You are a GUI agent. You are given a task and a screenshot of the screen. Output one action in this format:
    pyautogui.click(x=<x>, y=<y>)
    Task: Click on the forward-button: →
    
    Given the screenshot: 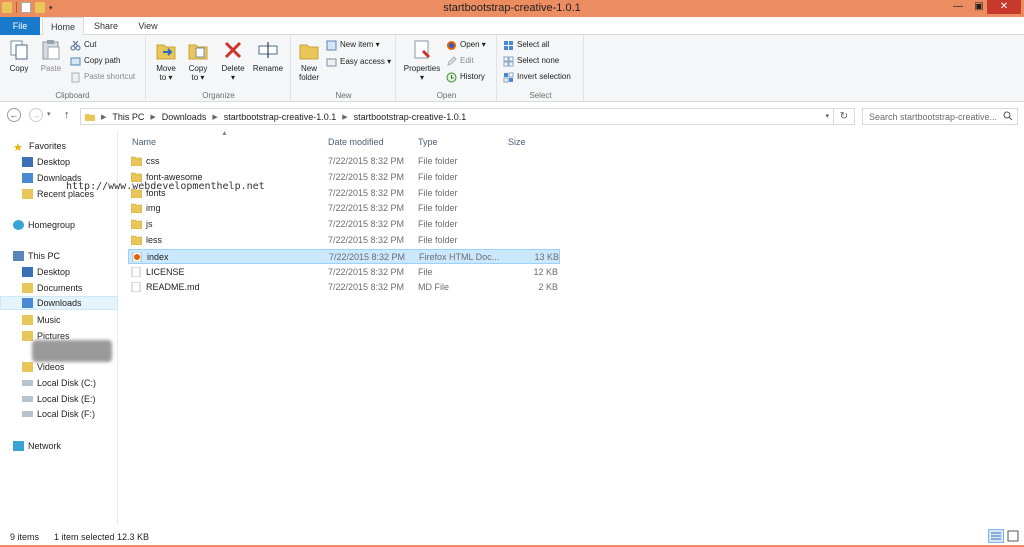 What is the action you would take?
    pyautogui.click(x=36, y=115)
    